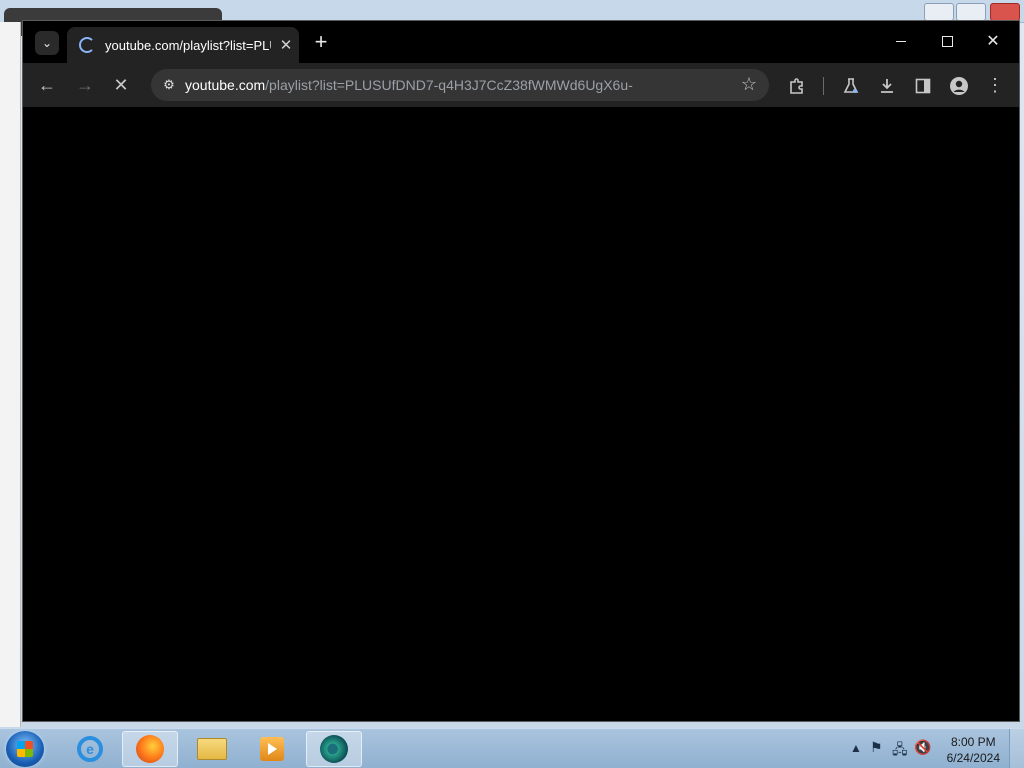  I want to click on tab-title: youtube.com/playlist?list=PLU, so click(188, 45).